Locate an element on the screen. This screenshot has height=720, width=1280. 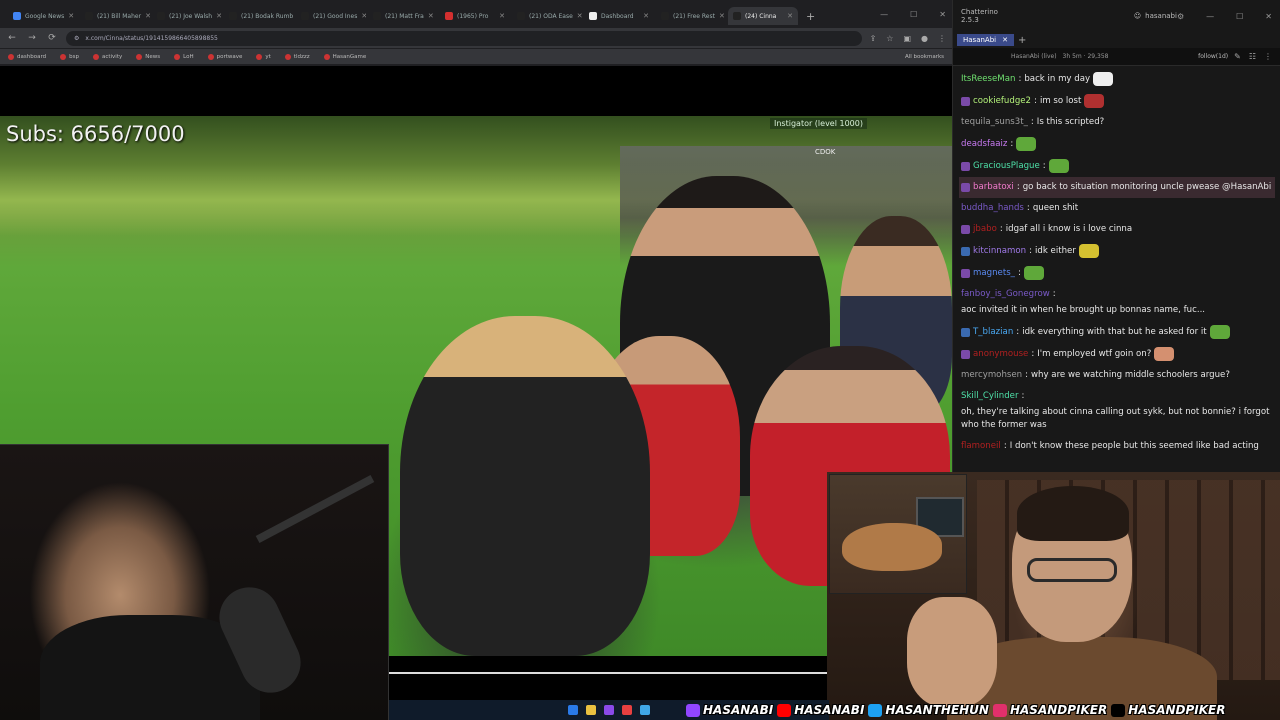
bookmark-item: dashboard is located at coordinates (27, 56).